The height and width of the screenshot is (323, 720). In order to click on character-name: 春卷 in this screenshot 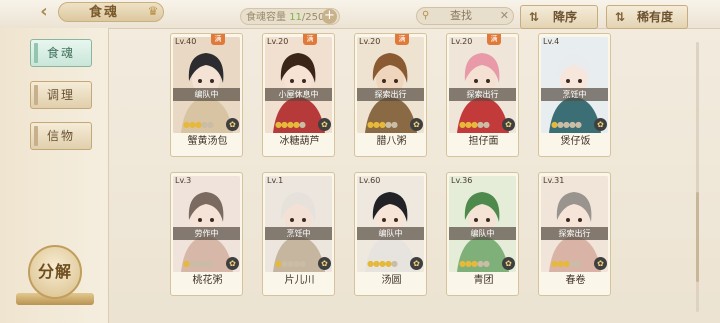, I will do `click(575, 280)`.